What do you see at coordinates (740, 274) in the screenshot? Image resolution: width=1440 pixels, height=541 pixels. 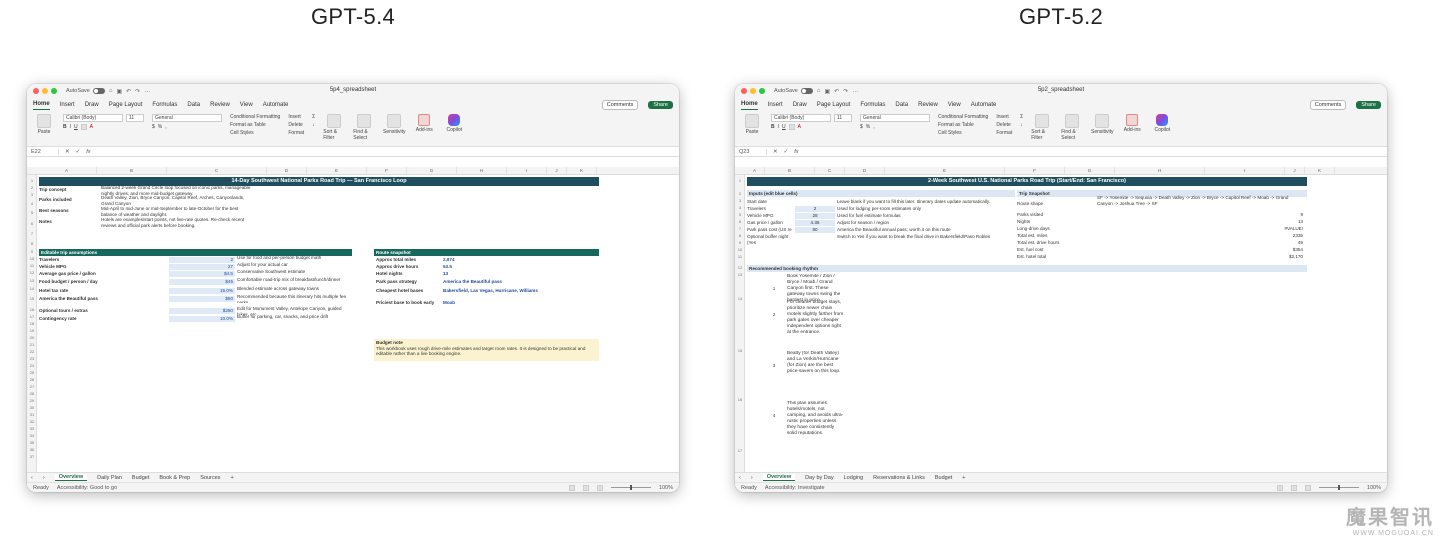 I see `row-header-13: 13` at bounding box center [740, 274].